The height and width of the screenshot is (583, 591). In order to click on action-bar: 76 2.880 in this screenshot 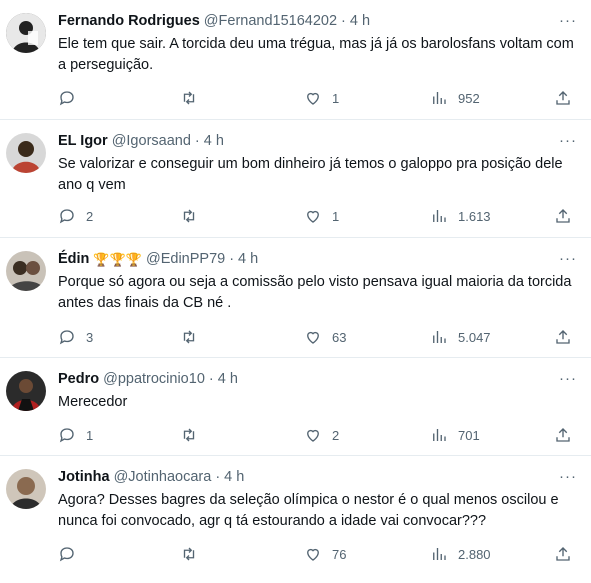, I will do `click(319, 554)`.